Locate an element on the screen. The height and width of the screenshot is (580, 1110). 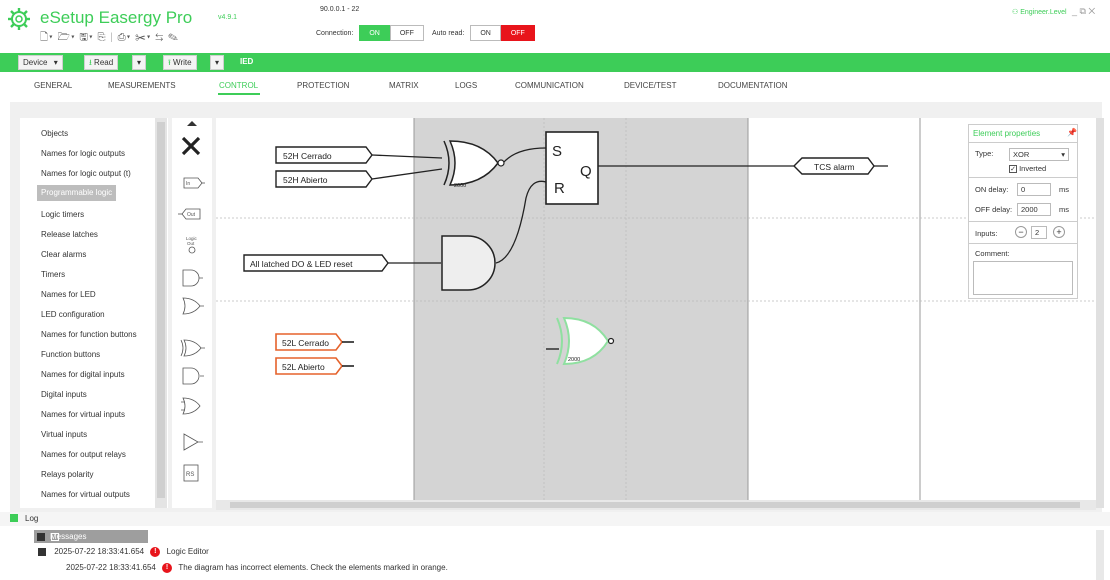
not-gate-icon is located at coordinates (193, 442).